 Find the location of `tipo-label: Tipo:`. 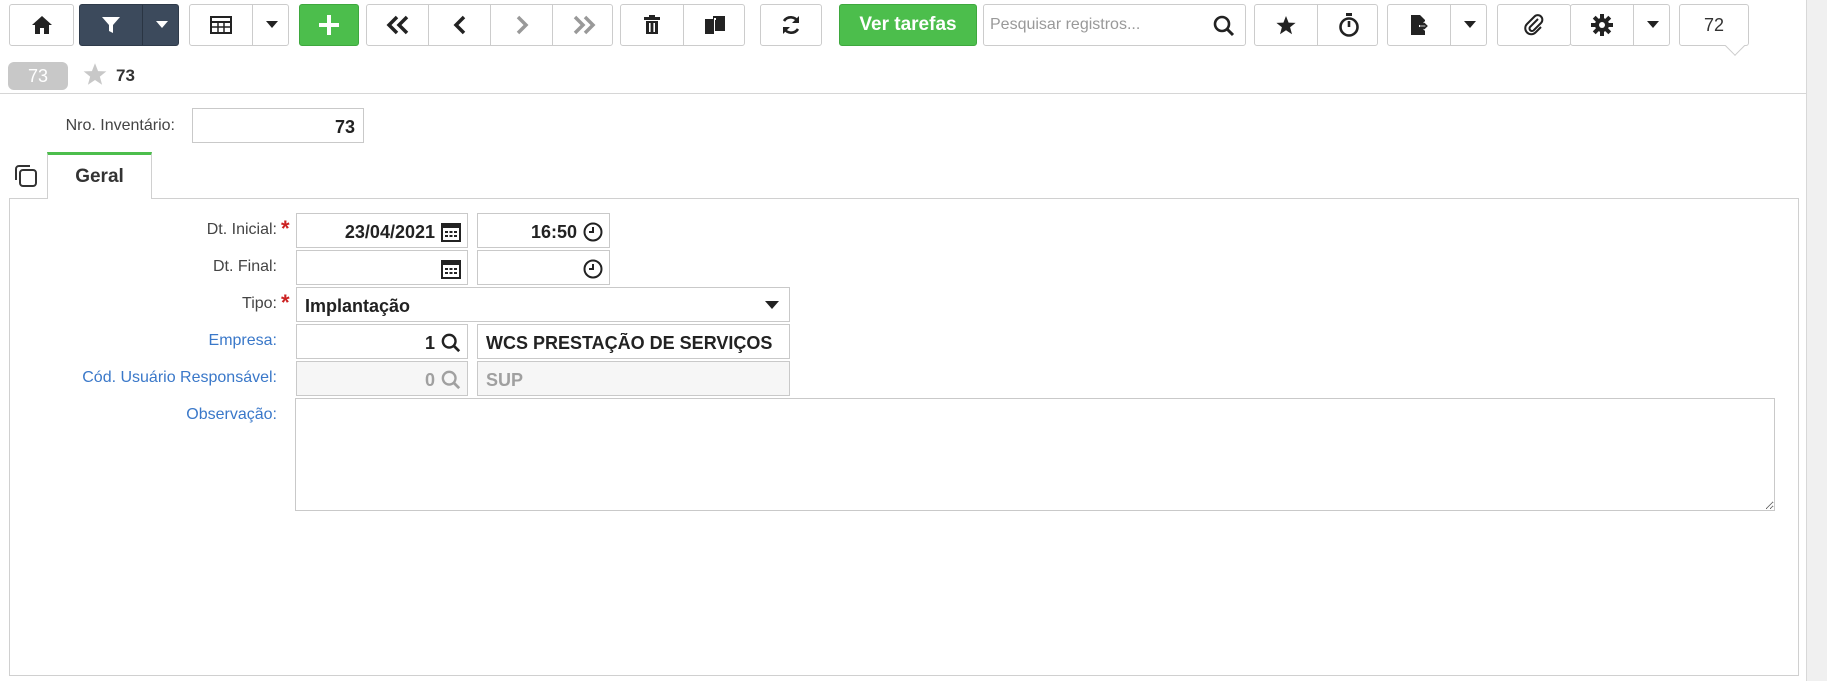

tipo-label: Tipo: is located at coordinates (259, 303).